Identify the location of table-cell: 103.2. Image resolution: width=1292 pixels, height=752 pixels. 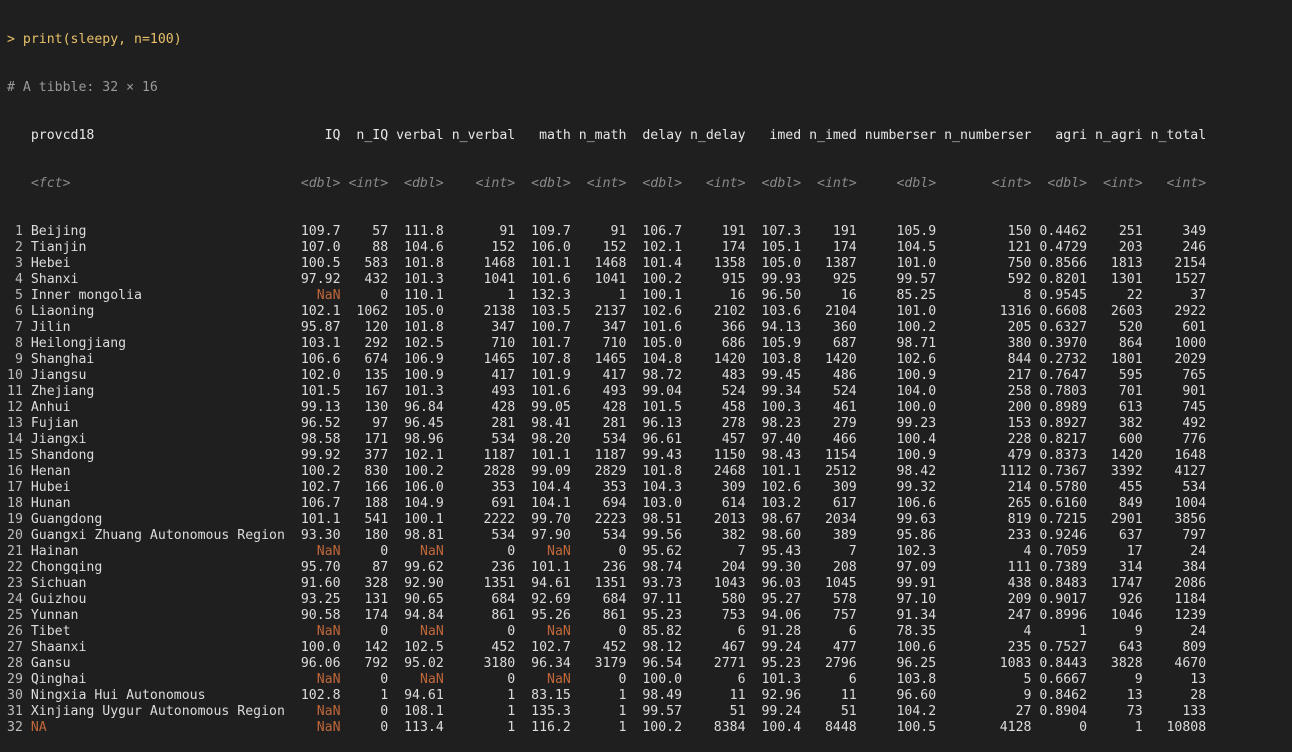
(777, 503).